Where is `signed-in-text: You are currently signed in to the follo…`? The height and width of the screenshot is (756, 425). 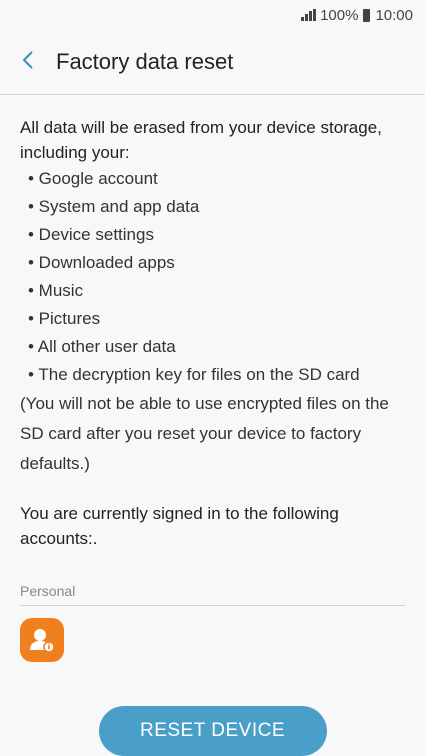 signed-in-text: You are currently signed in to the follo… is located at coordinates (179, 526).